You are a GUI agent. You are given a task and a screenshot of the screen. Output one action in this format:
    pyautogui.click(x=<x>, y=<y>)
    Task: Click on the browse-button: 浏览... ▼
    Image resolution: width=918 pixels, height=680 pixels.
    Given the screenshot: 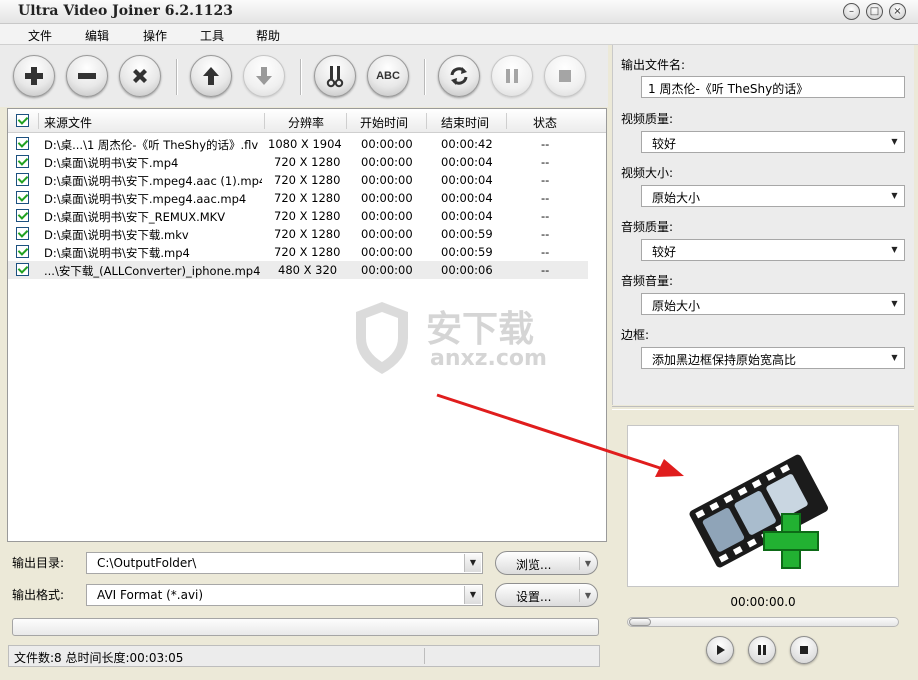 What is the action you would take?
    pyautogui.click(x=546, y=563)
    